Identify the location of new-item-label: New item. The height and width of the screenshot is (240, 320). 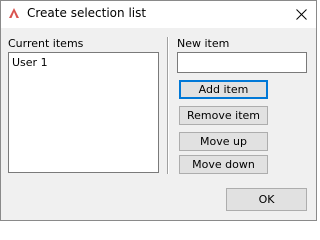
(203, 43).